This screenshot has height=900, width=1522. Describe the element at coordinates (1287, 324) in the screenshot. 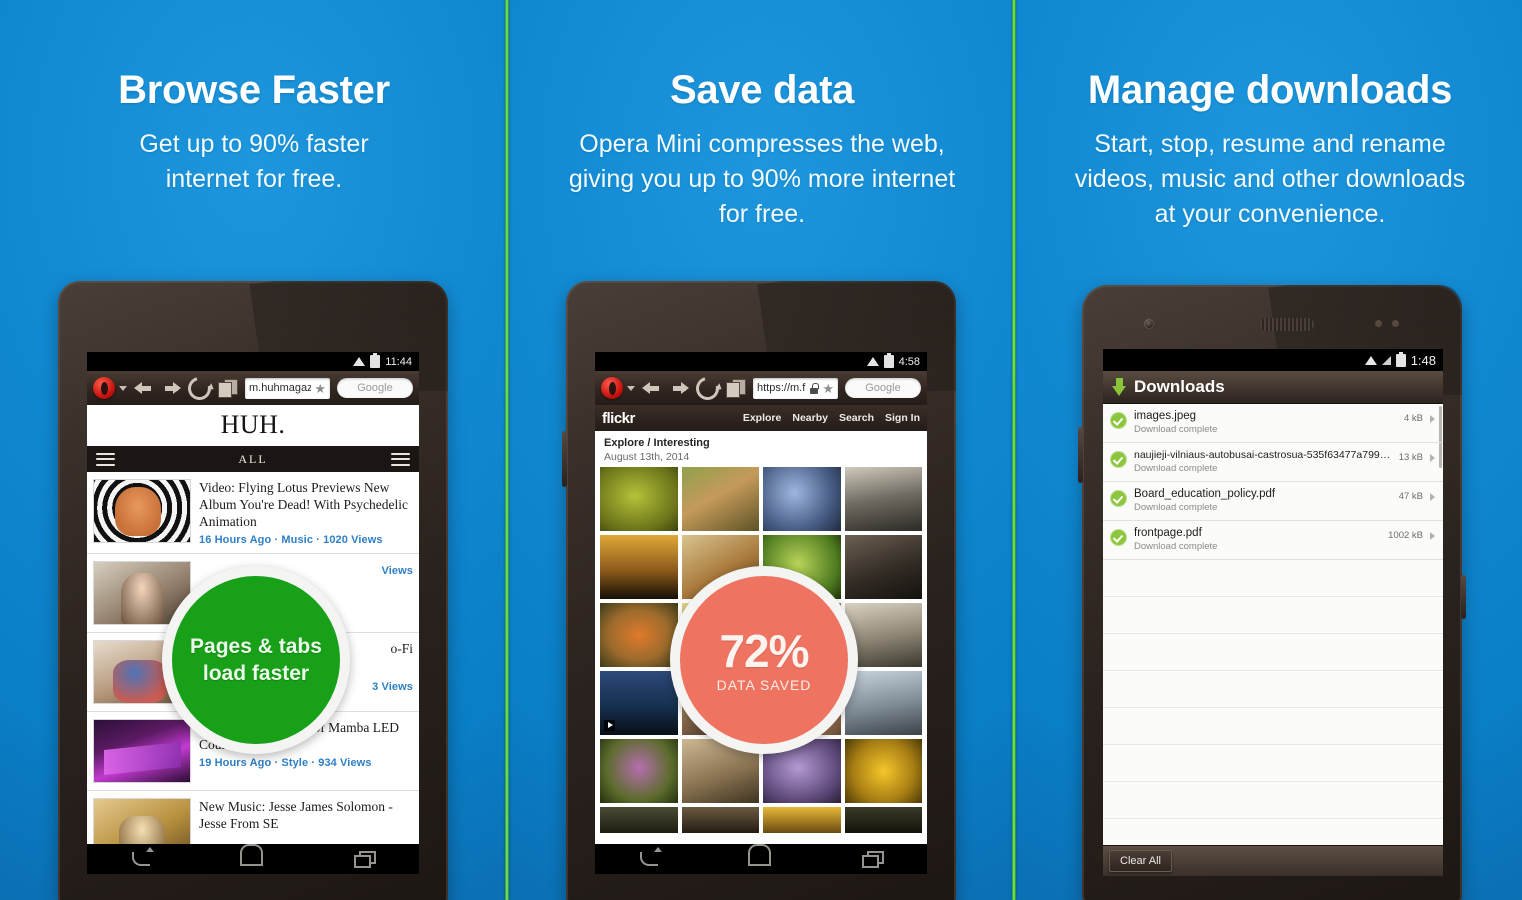

I see `earpiece-speaker-icon` at that location.